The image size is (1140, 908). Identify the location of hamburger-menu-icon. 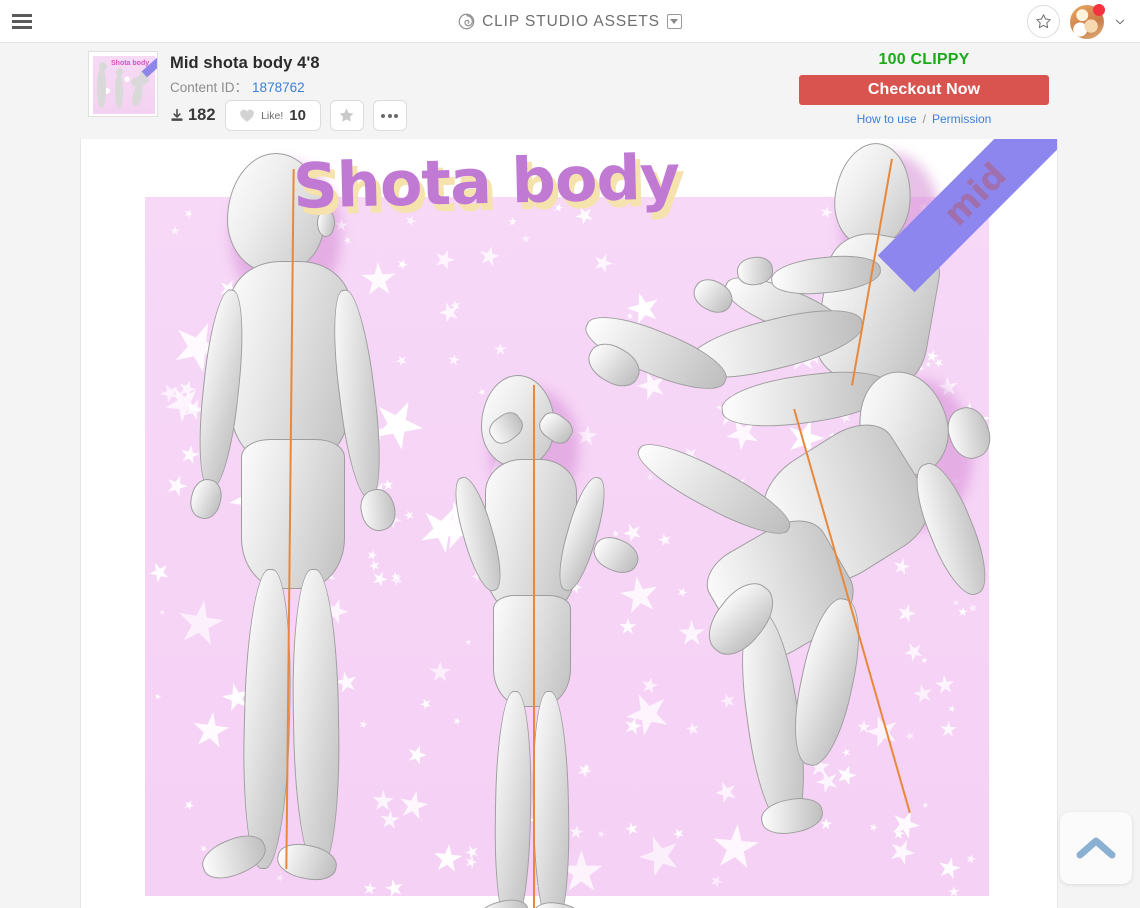
(22, 21).